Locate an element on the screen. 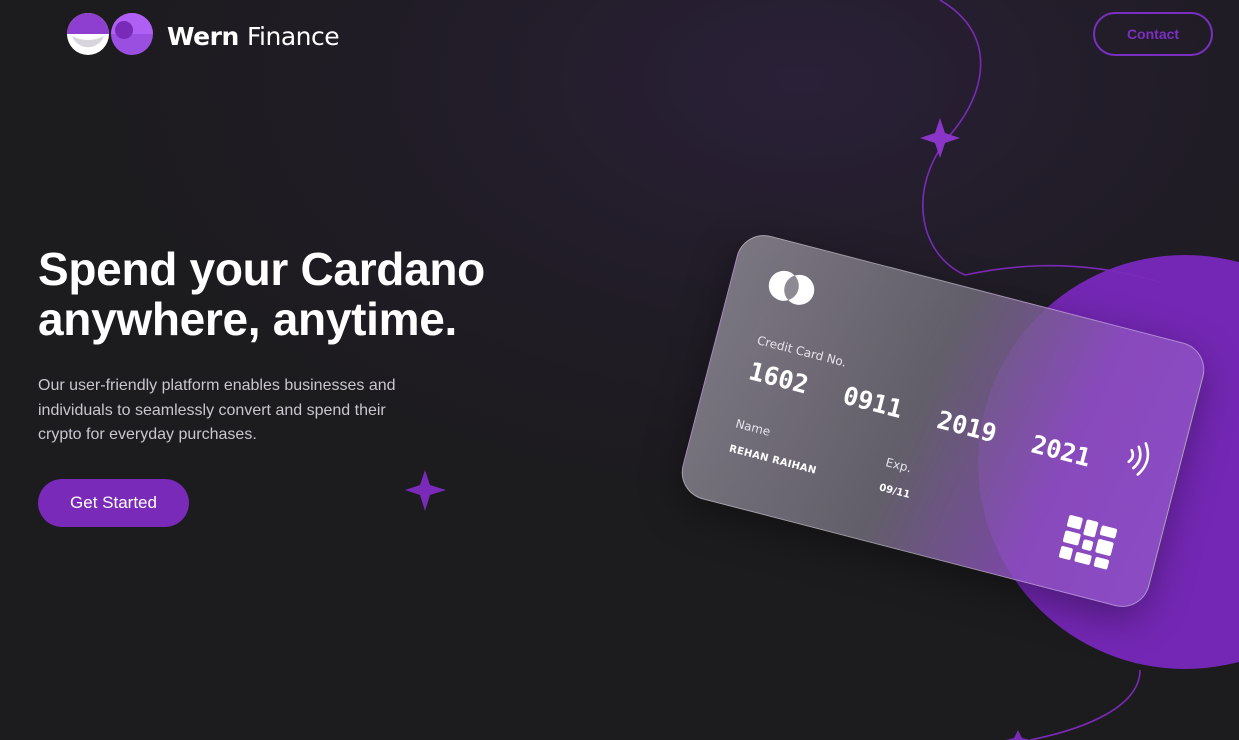  hero-headline-line-2: anywhere, anytime. is located at coordinates (247, 319).